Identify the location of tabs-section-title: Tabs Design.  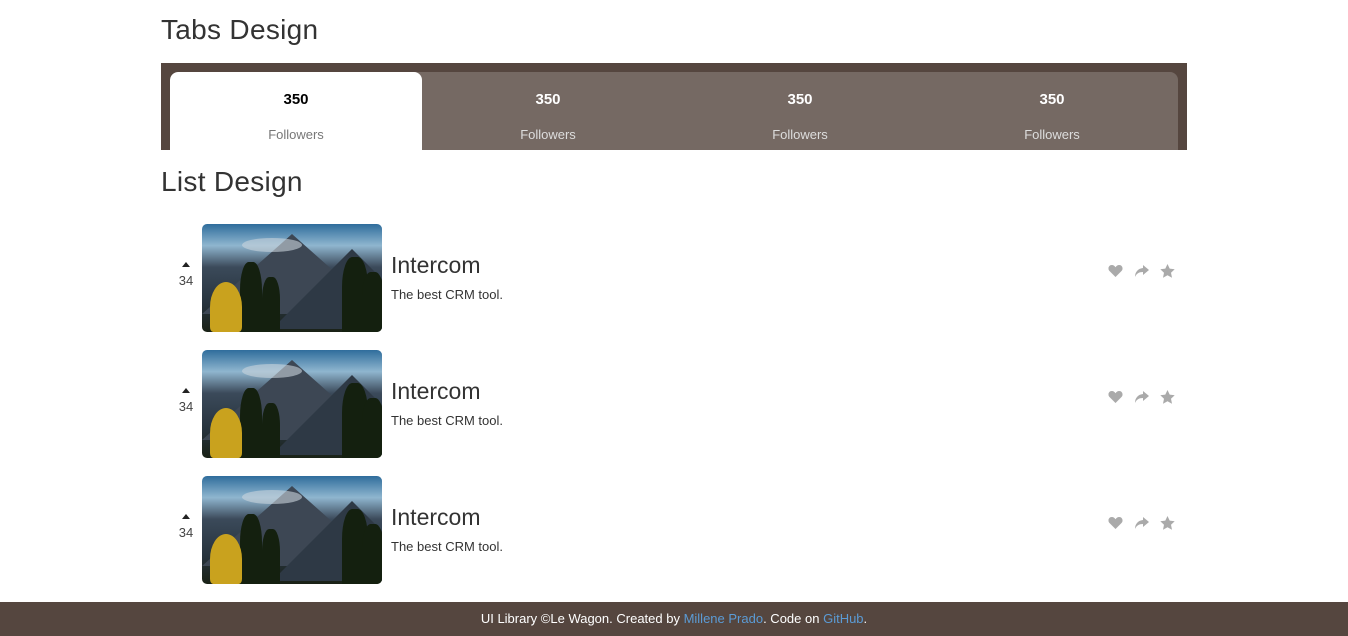
(240, 29).